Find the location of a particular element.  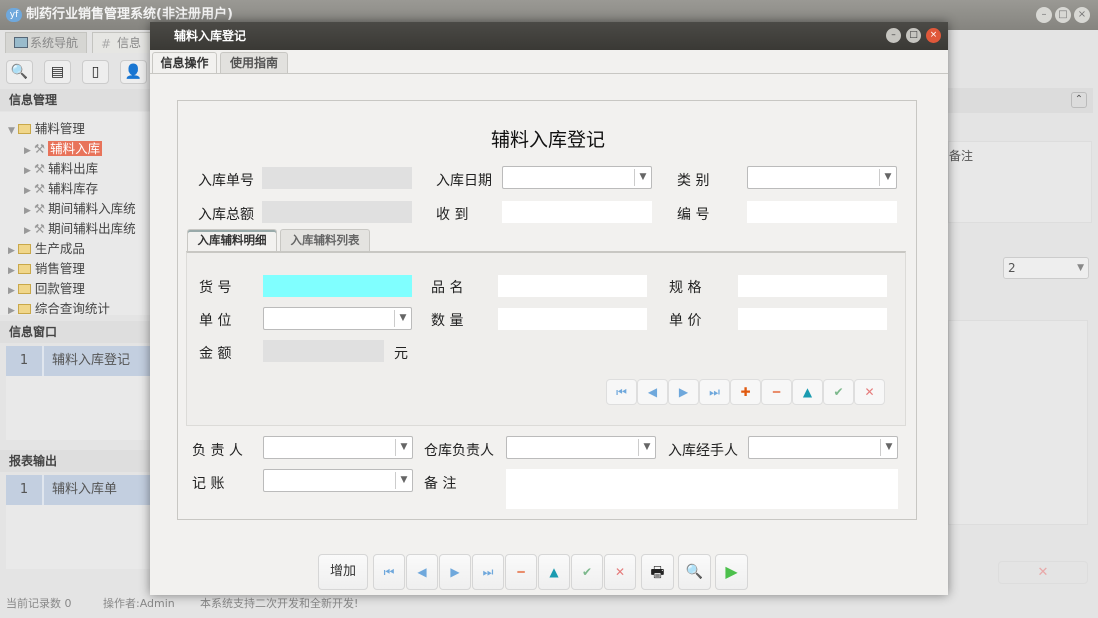

minimize-icon: – is located at coordinates (1044, 15).